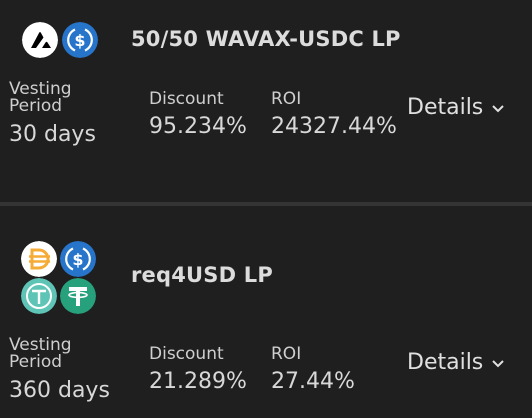 Image resolution: width=532 pixels, height=418 pixels. What do you see at coordinates (266, 39) in the screenshot?
I see `bond-name: 50/50 WAVAX-USDC LP` at bounding box center [266, 39].